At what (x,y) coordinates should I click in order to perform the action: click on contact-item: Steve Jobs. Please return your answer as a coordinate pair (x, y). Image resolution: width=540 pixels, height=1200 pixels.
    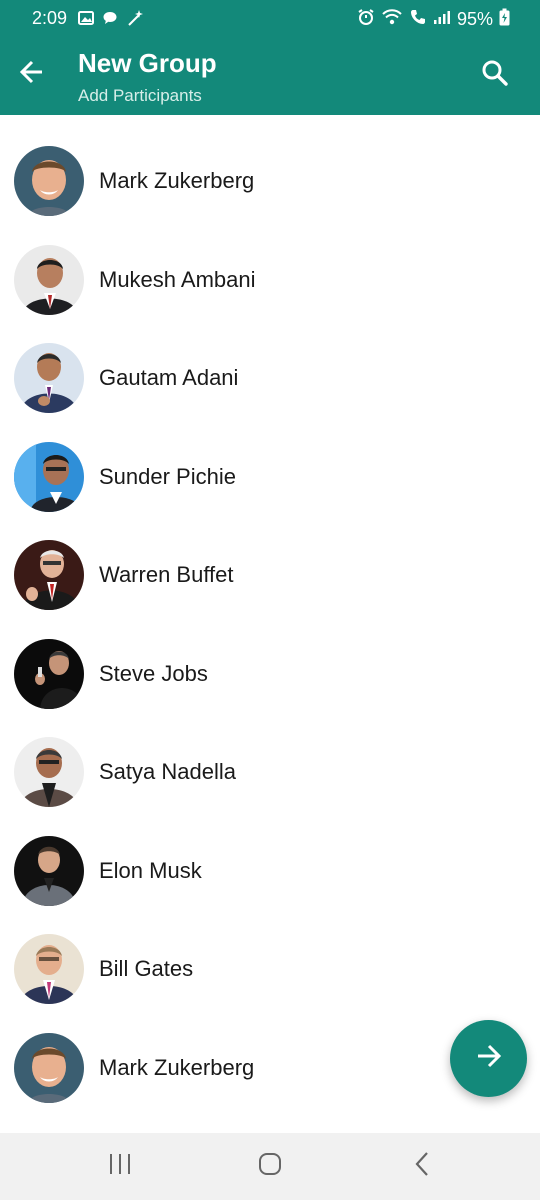
    Looking at the image, I should click on (270, 674).